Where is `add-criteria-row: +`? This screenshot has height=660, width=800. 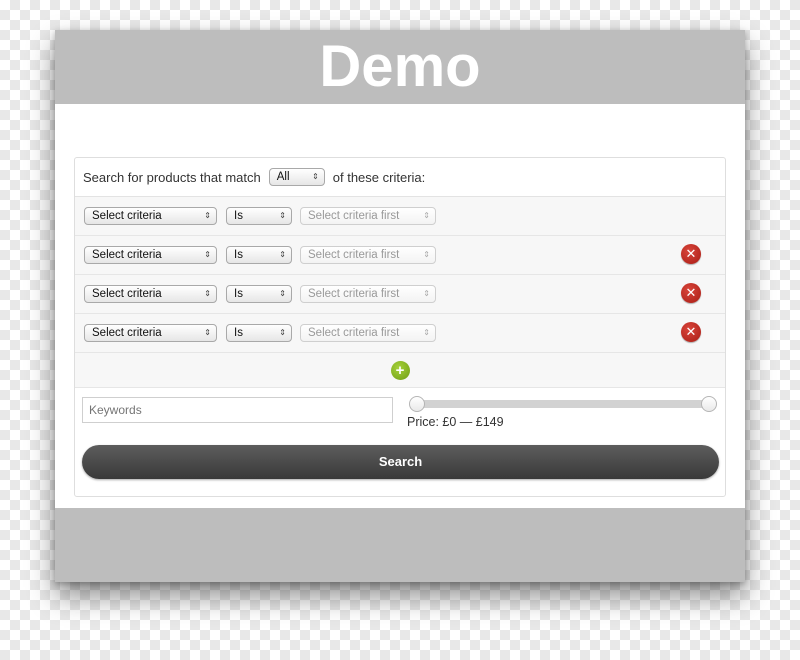 add-criteria-row: + is located at coordinates (400, 370).